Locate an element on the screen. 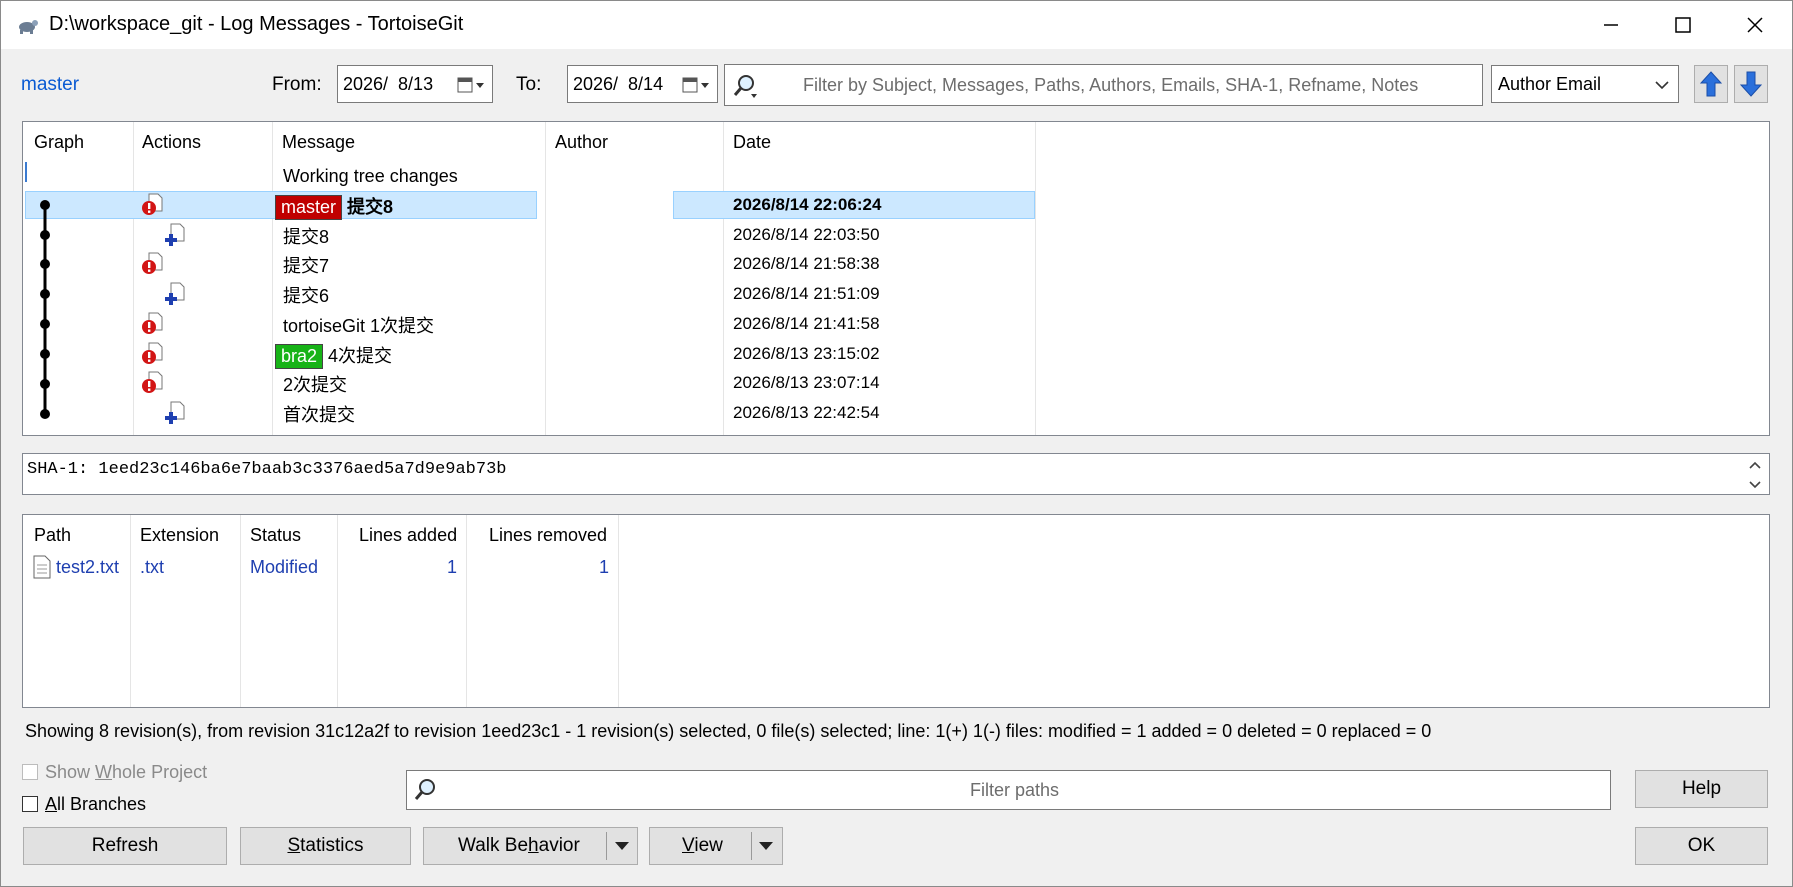 The height and width of the screenshot is (887, 1793). tortoise-icon is located at coordinates (28, 27).